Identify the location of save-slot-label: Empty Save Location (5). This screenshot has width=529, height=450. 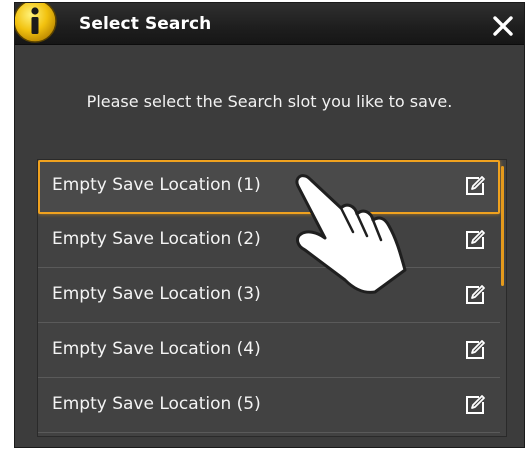
(156, 404).